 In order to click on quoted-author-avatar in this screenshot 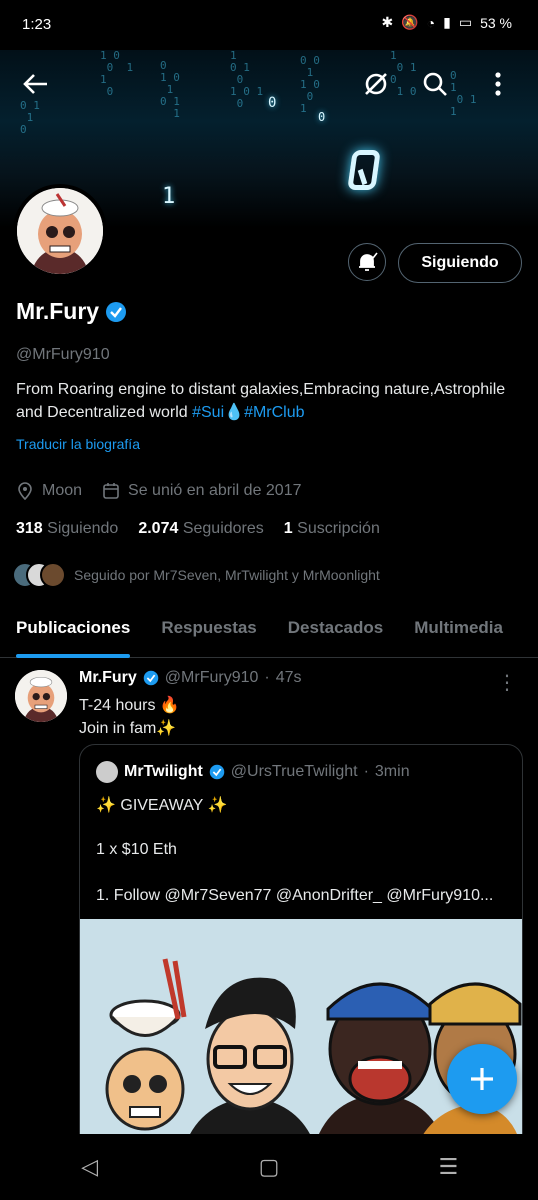, I will do `click(107, 772)`.